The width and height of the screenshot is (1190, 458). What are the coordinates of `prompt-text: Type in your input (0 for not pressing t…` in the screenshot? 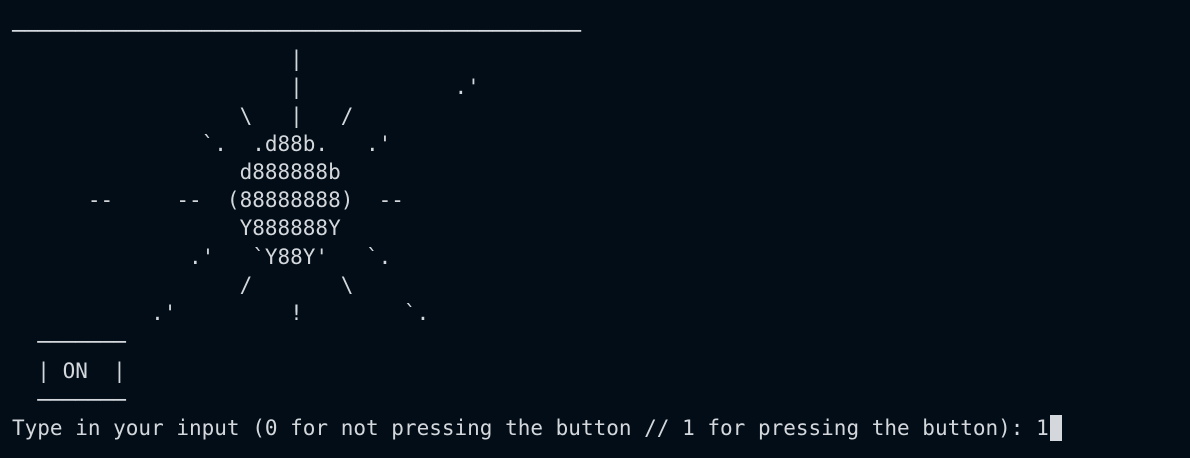 It's located at (524, 428).